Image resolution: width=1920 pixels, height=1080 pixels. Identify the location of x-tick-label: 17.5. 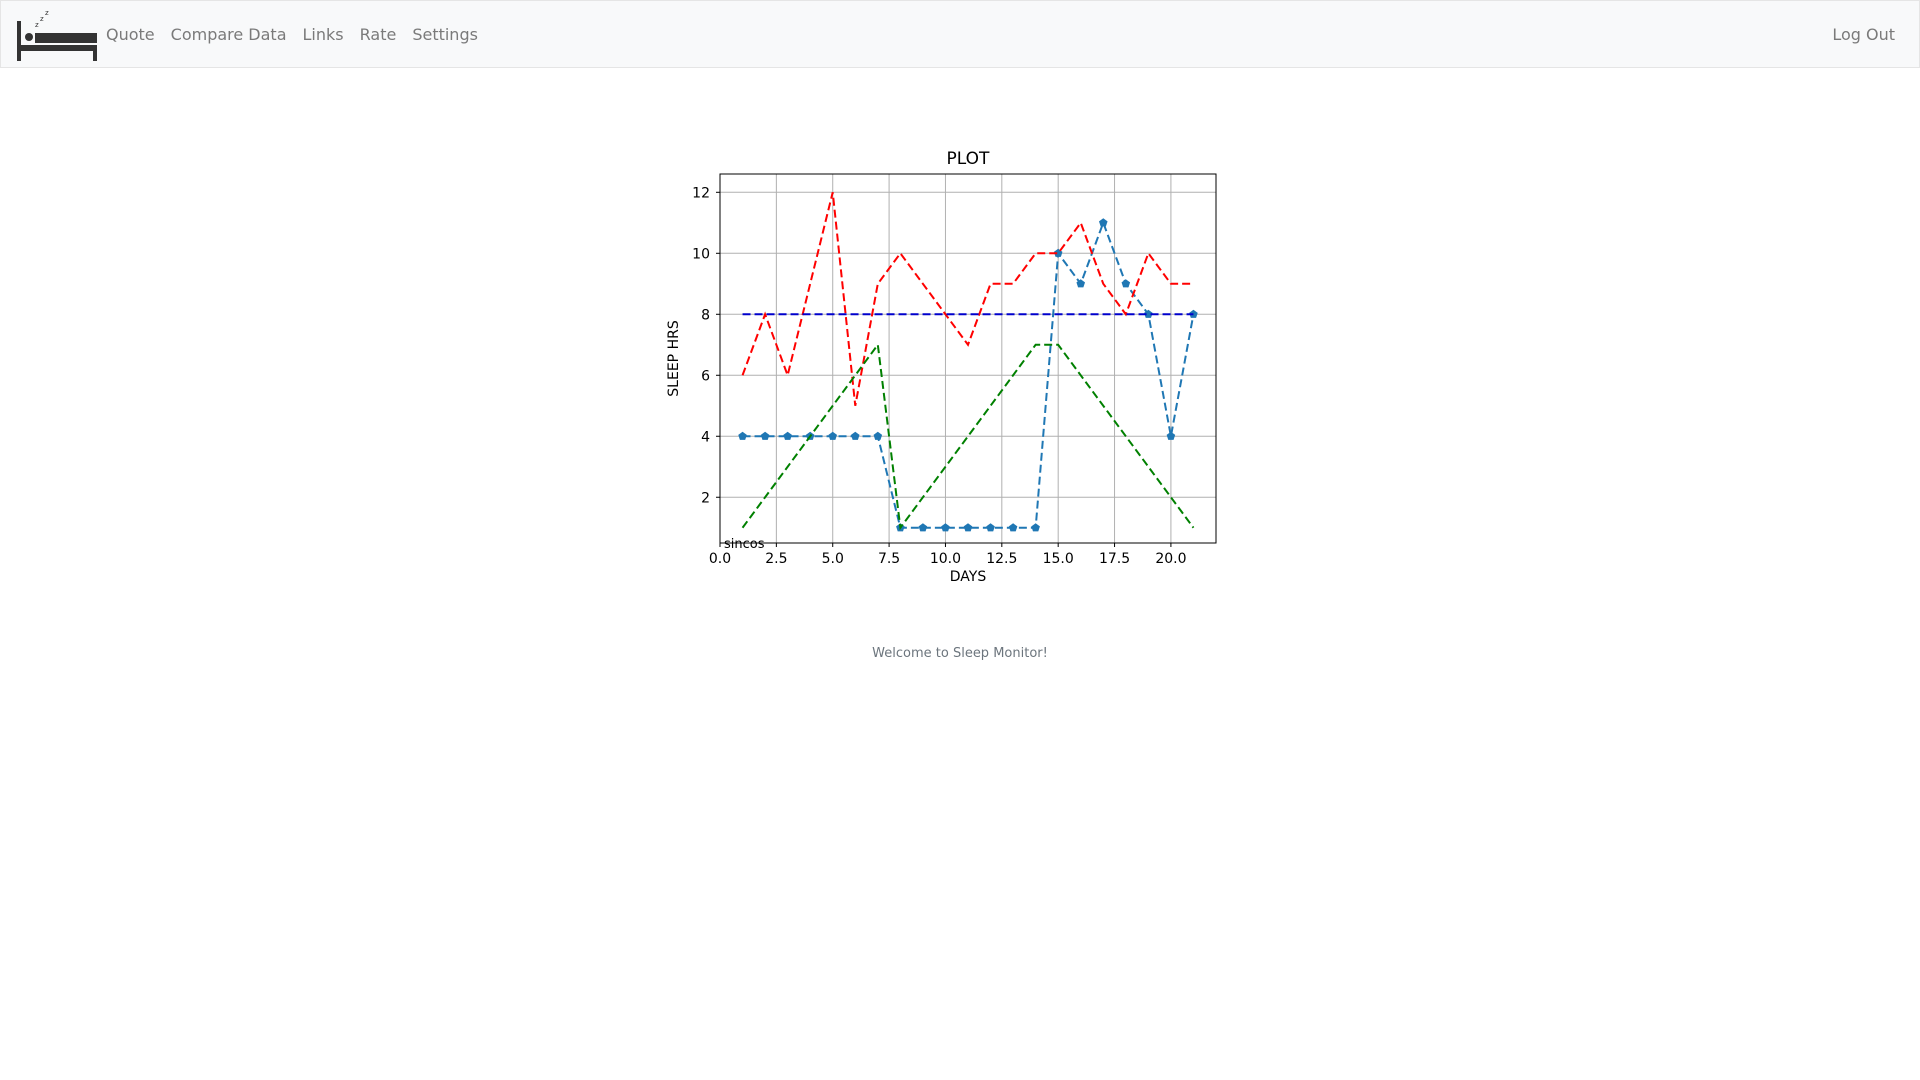
(1114, 559).